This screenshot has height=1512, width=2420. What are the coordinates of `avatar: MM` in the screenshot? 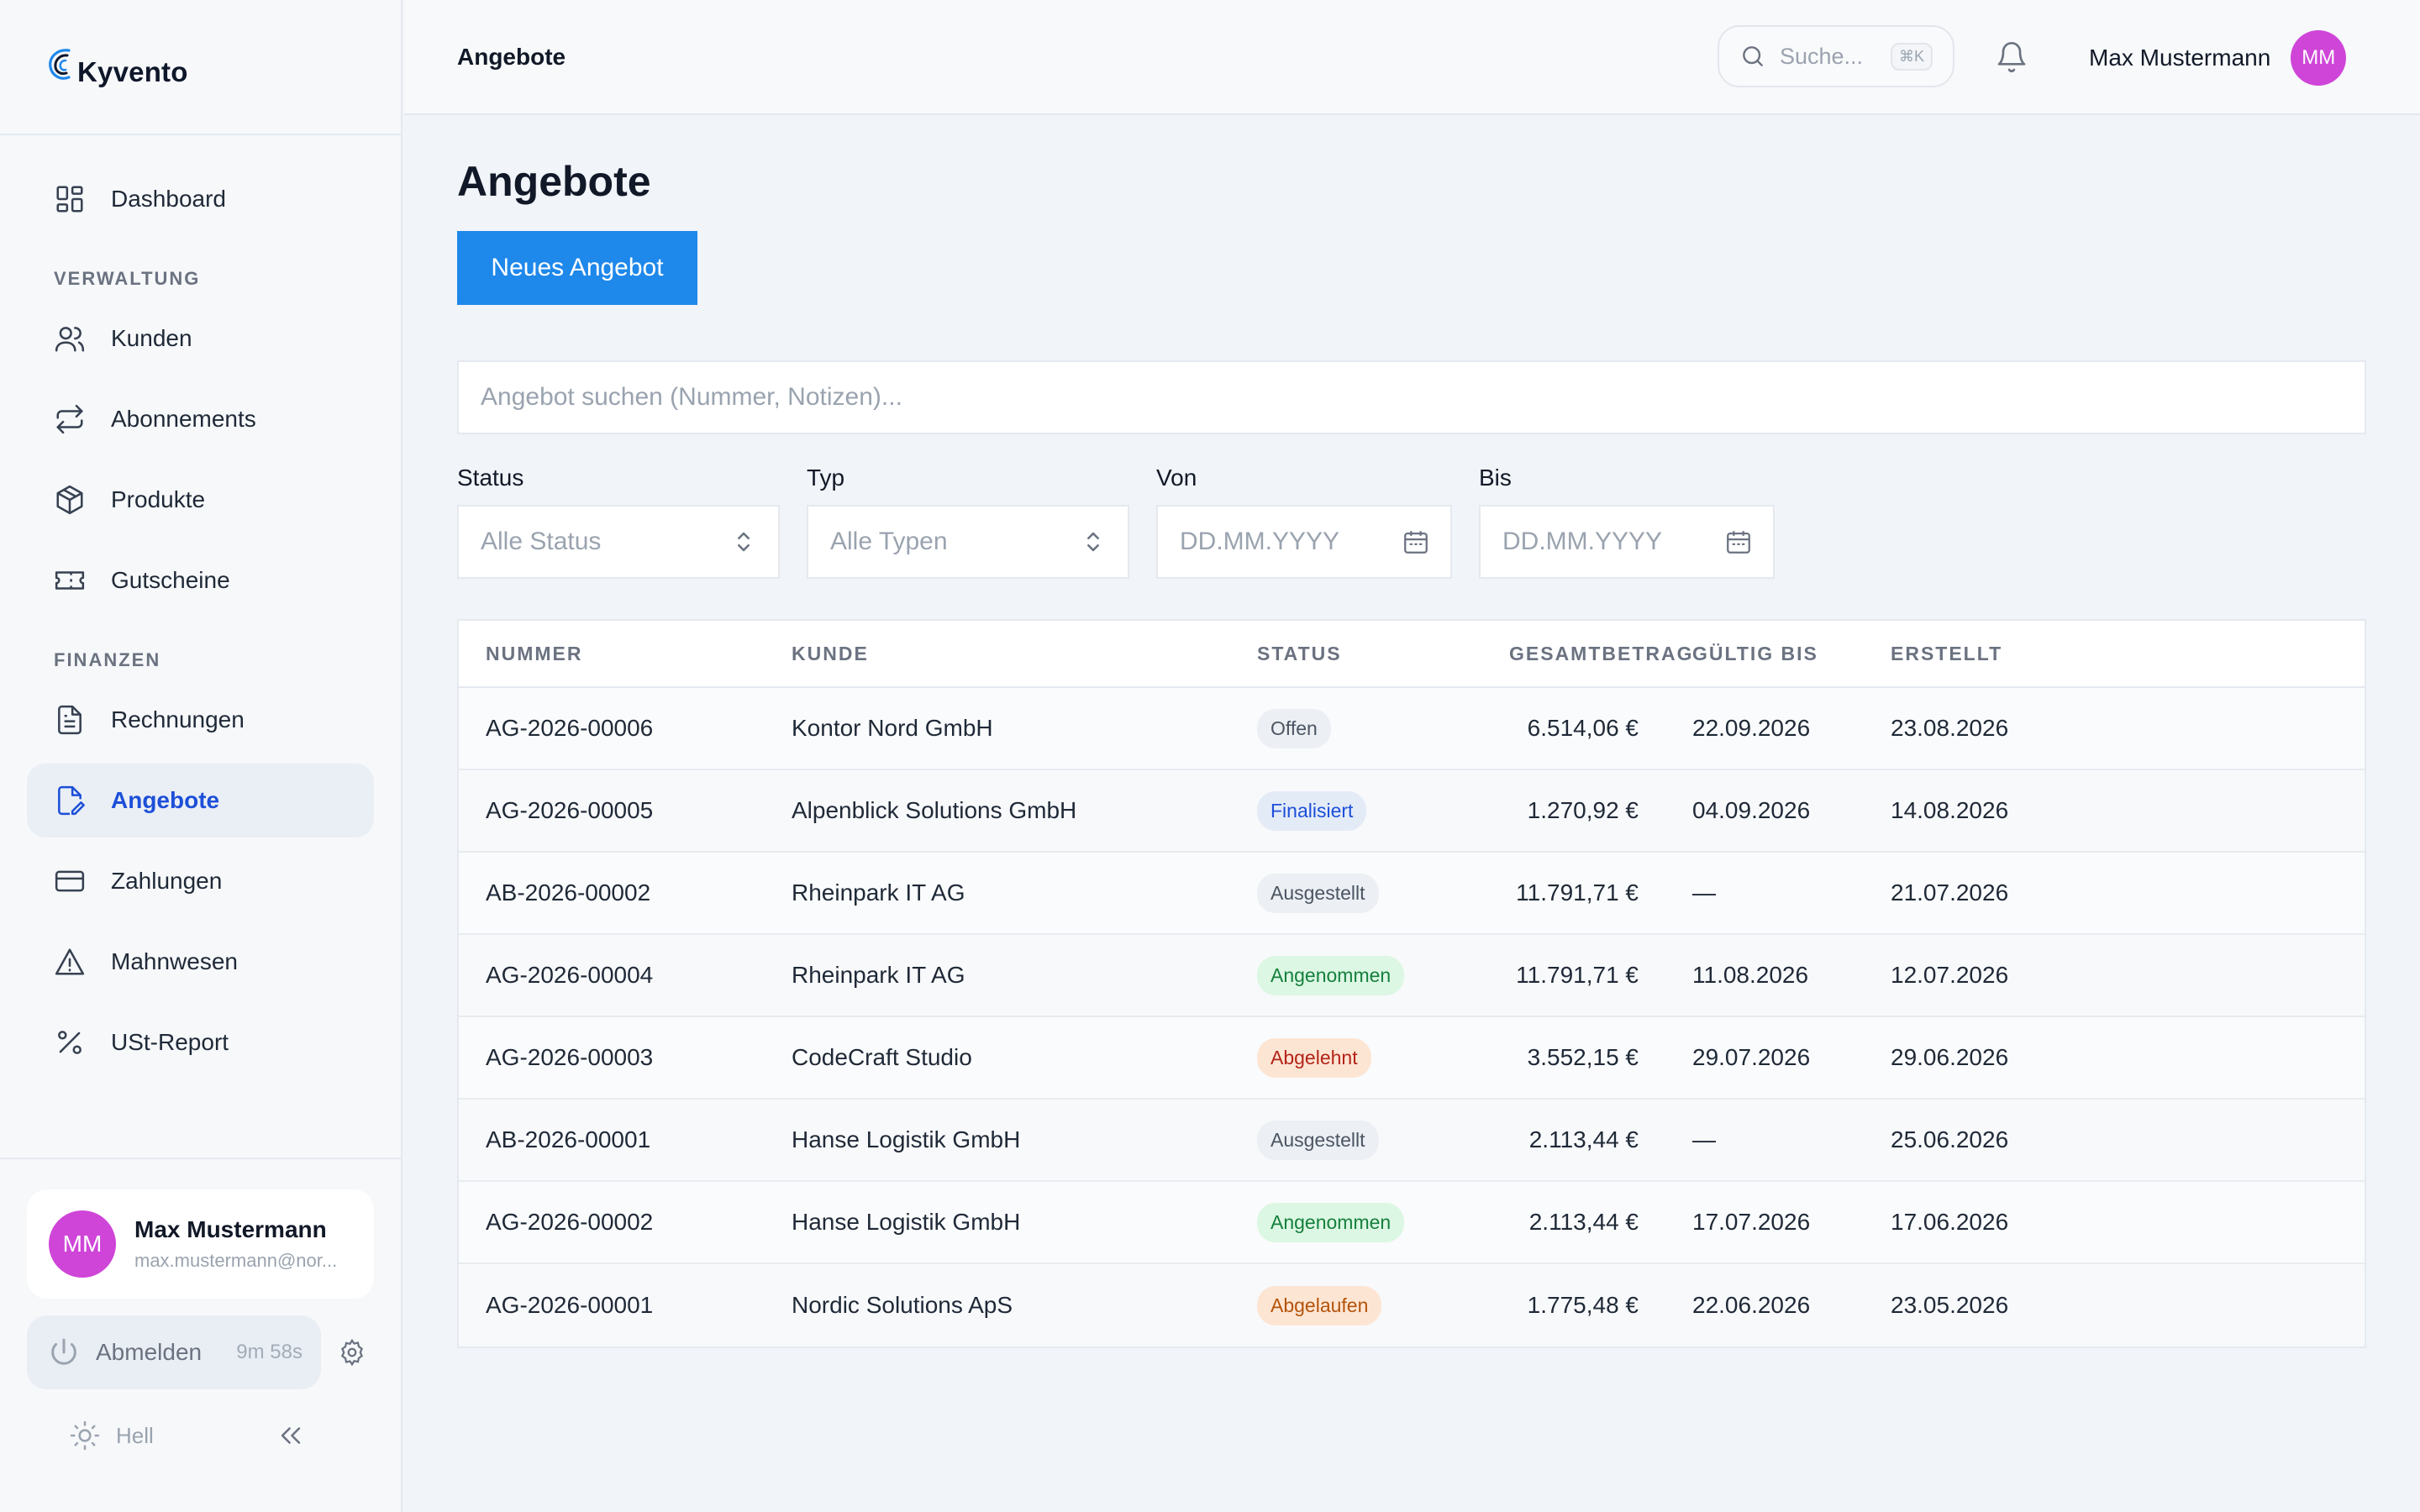 It's located at (2319, 58).